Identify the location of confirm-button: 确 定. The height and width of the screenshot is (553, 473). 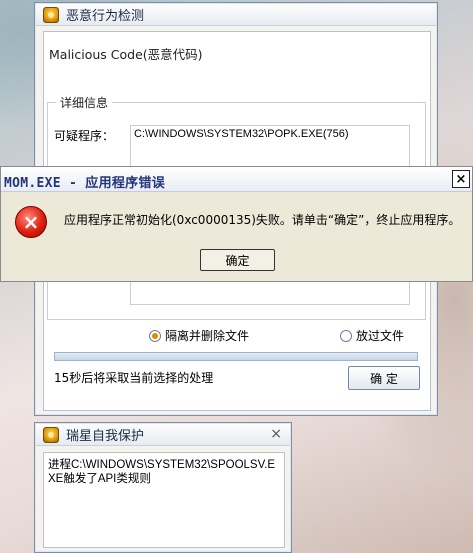
(384, 378).